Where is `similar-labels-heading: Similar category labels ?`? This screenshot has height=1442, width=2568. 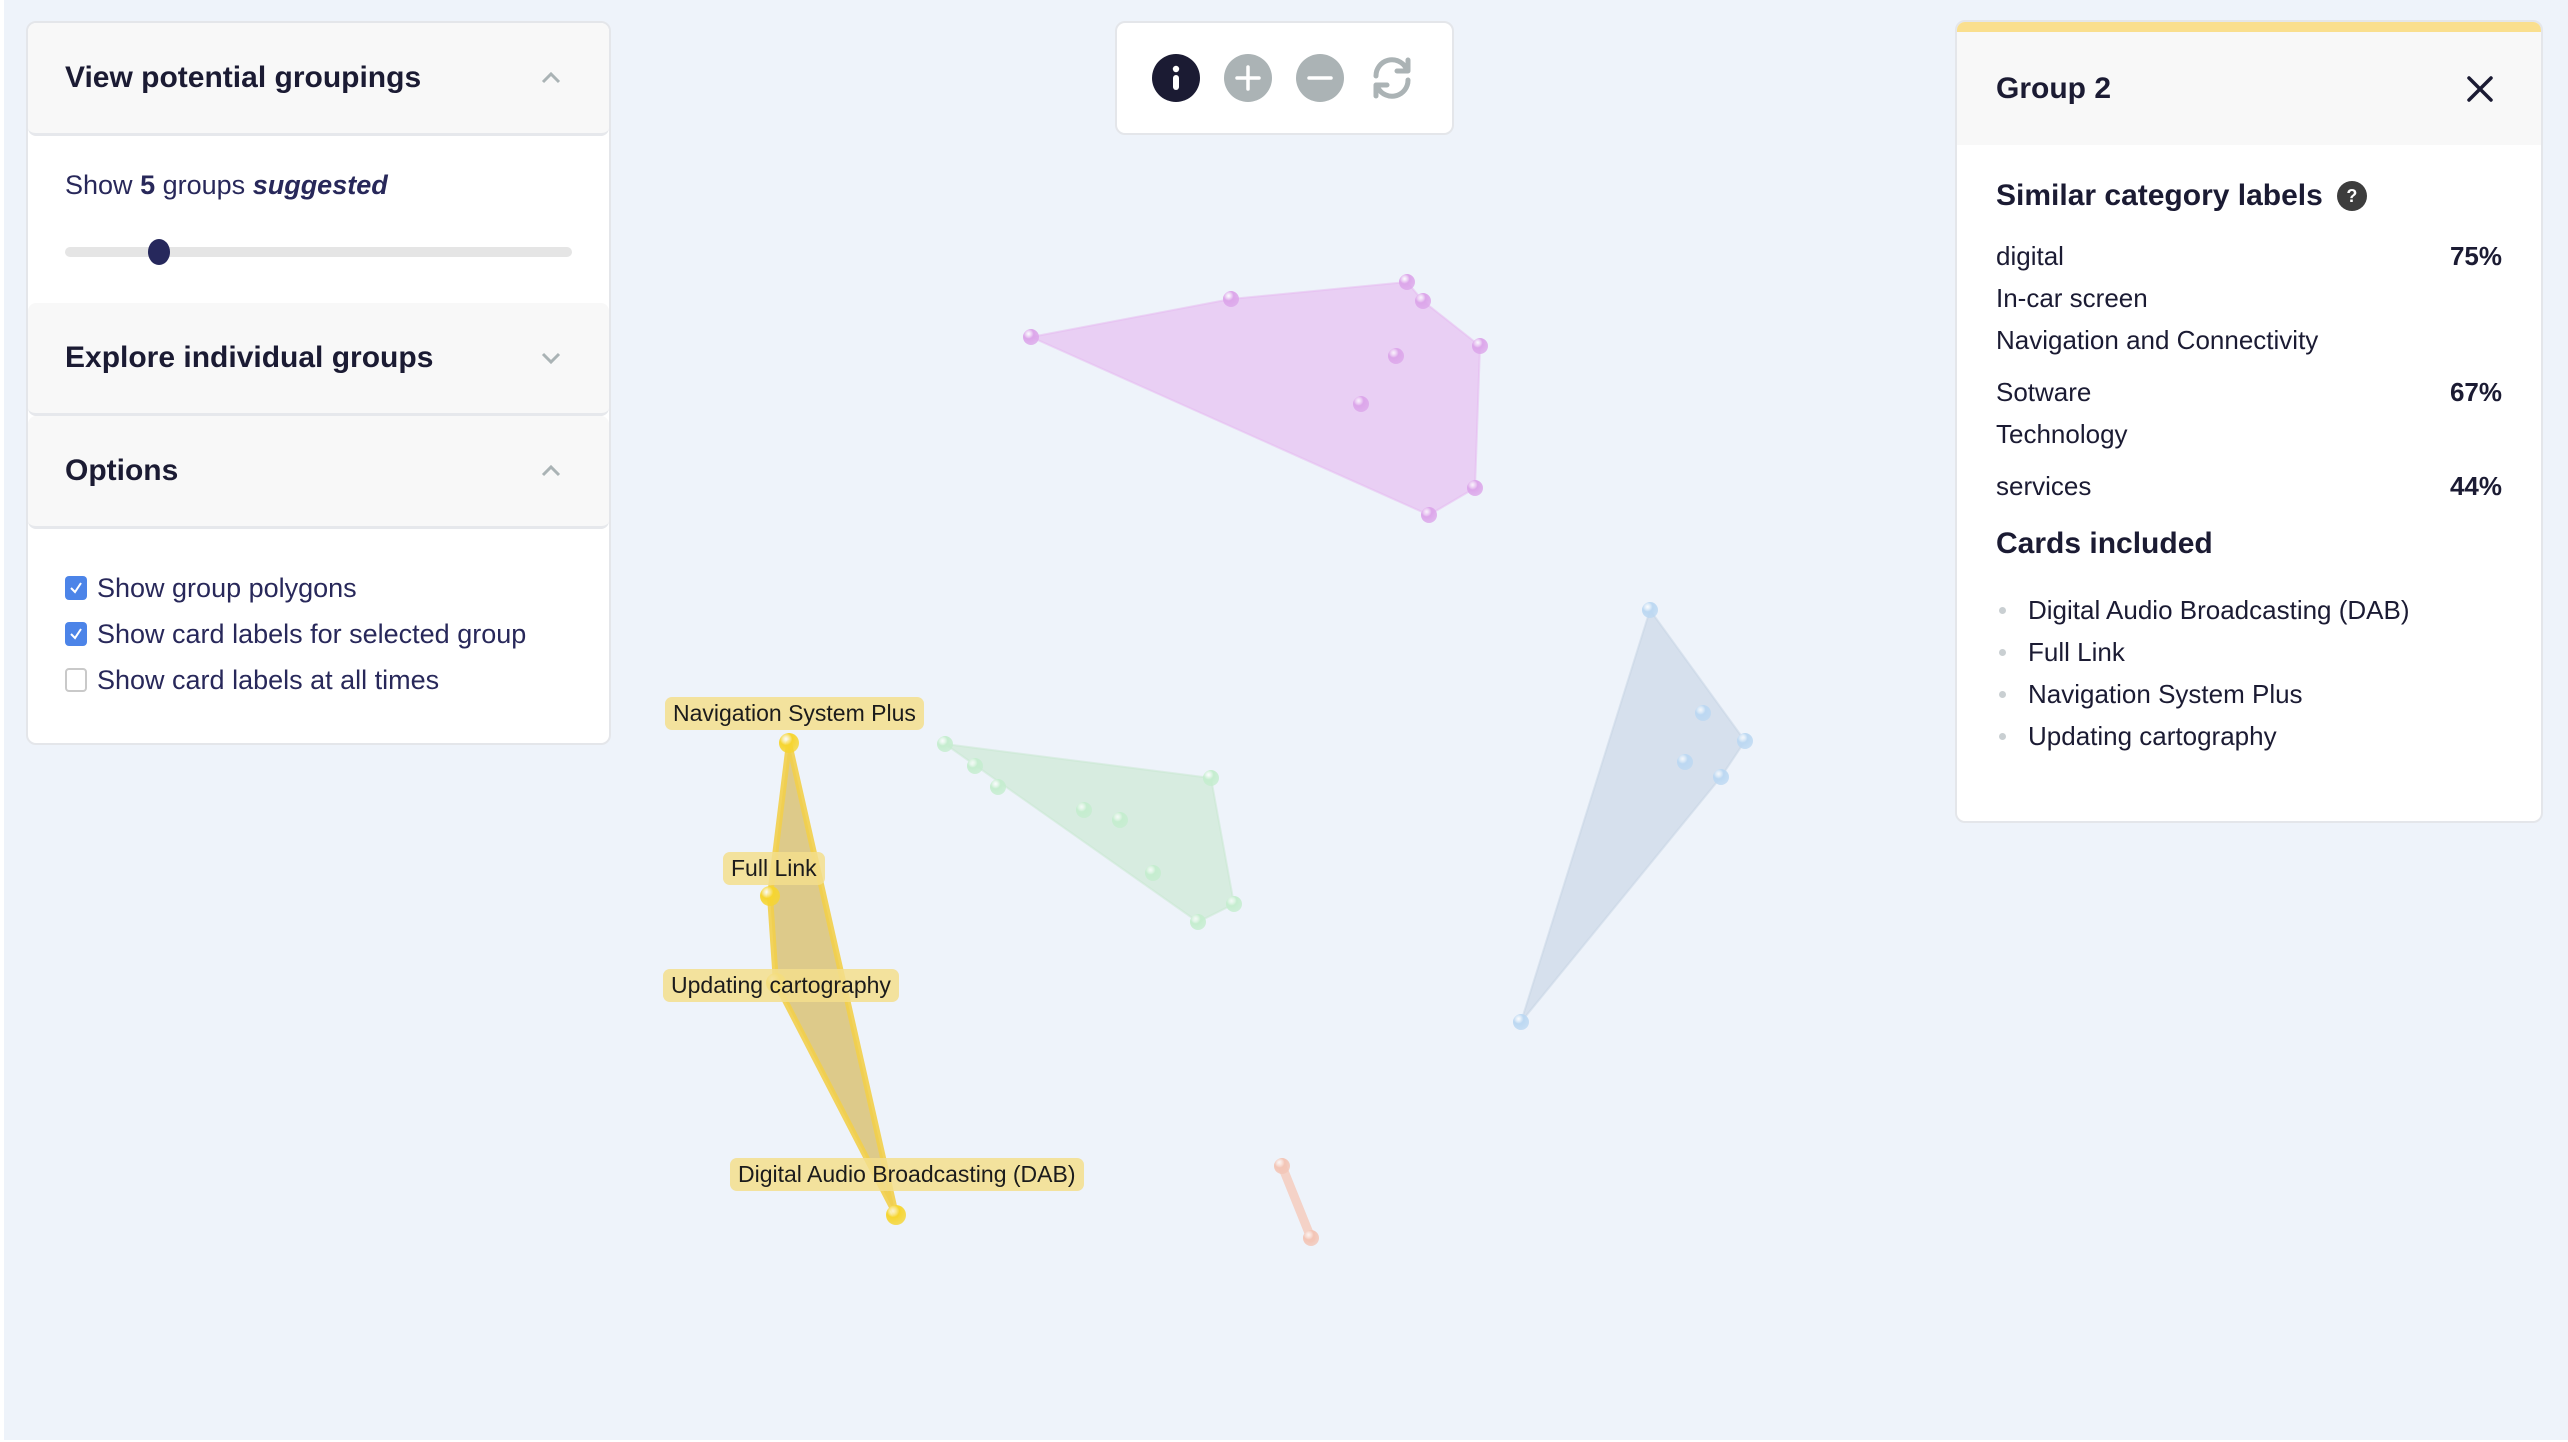
similar-labels-heading: Similar category labels ? is located at coordinates (2249, 196).